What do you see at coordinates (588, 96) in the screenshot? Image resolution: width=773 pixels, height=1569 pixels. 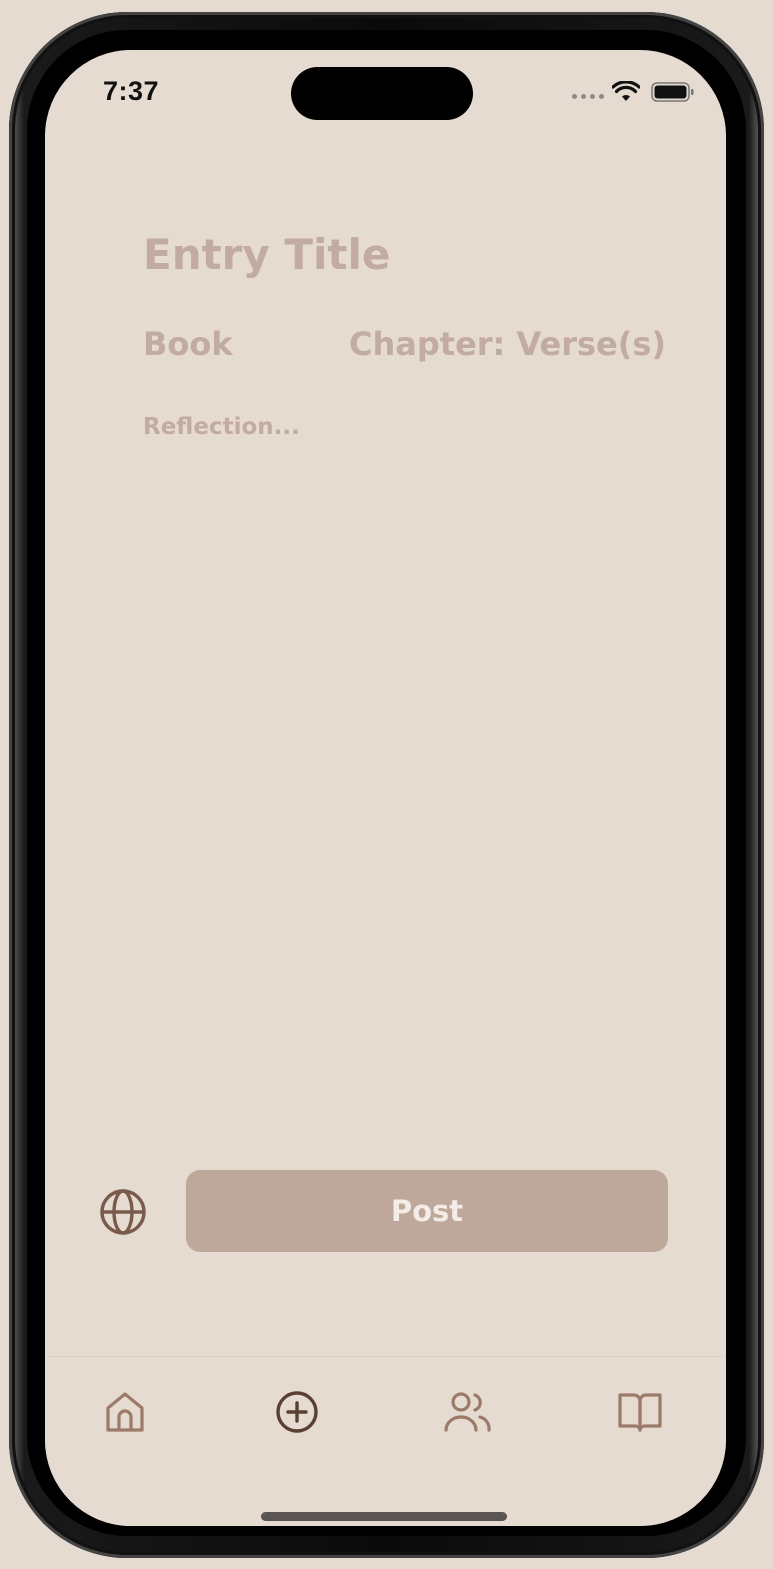 I see `cellular-signal-icon` at bounding box center [588, 96].